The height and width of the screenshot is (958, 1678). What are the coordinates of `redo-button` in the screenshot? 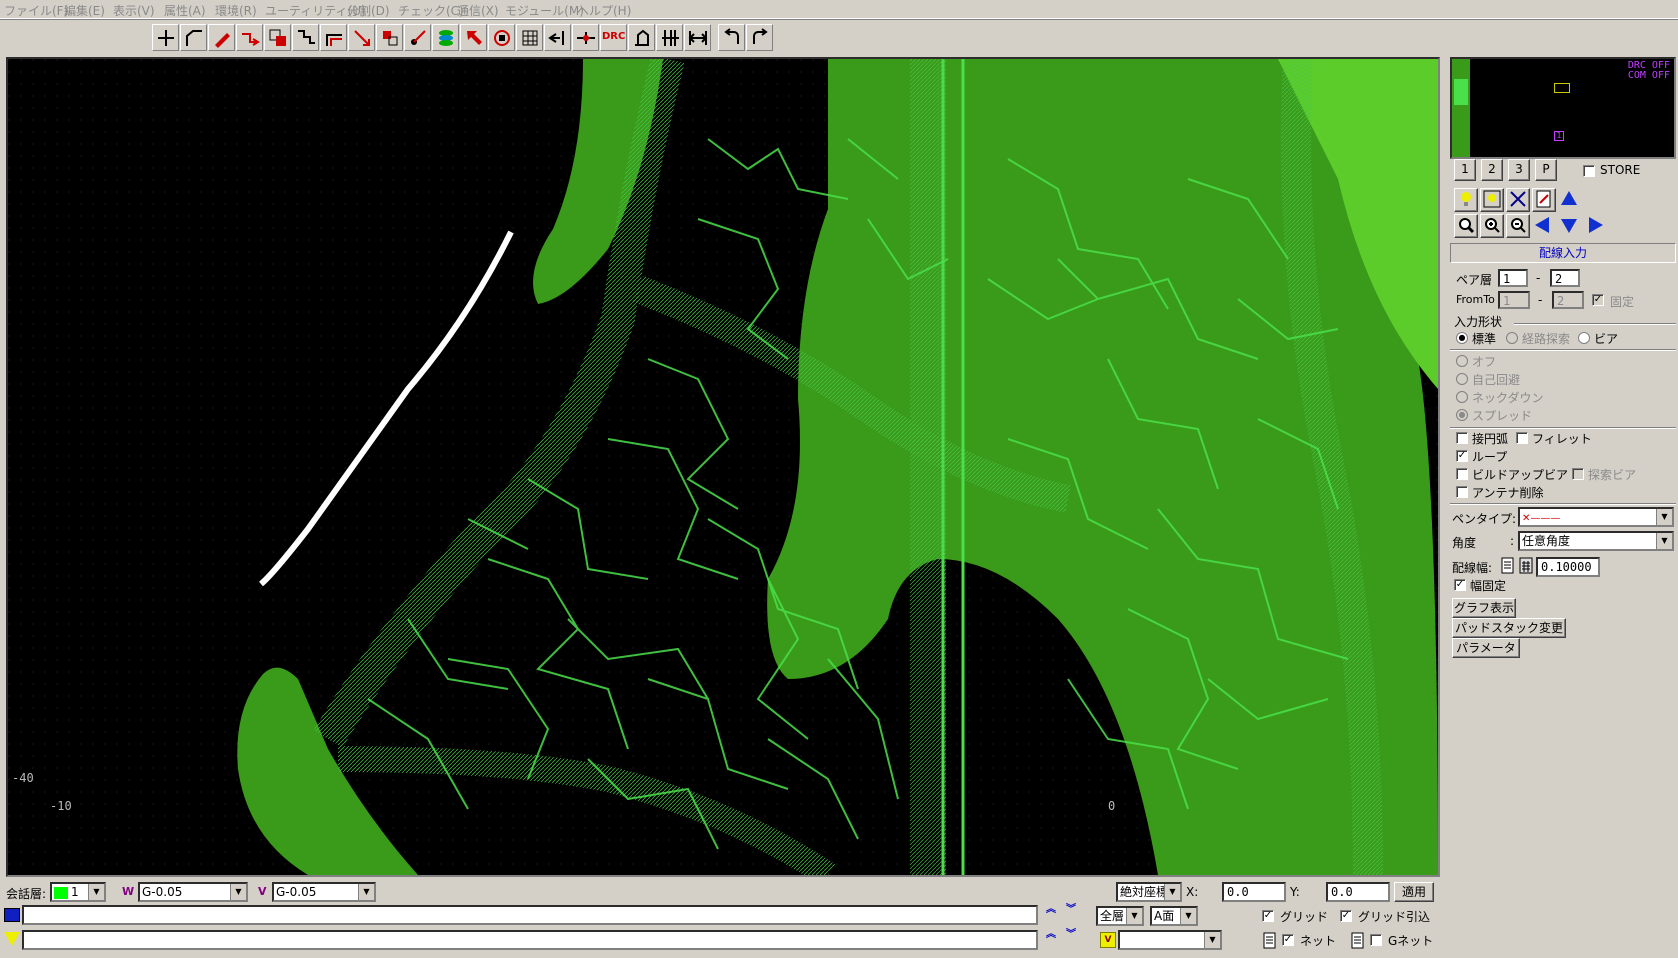 It's located at (759, 37).